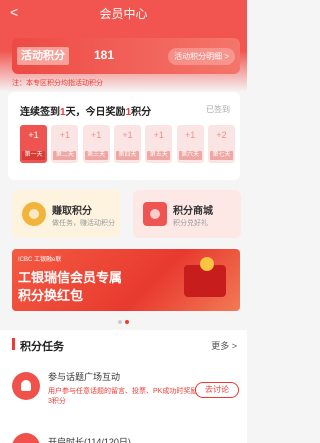 Image resolution: width=320 pixels, height=443 pixels. Describe the element at coordinates (13, 344) in the screenshot. I see `section-marker` at that location.